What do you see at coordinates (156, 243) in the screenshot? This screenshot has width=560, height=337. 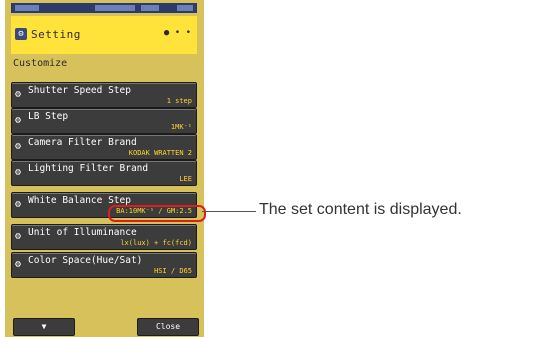 I see `setting-value: lx(lux) + fc(fcd)` at bounding box center [156, 243].